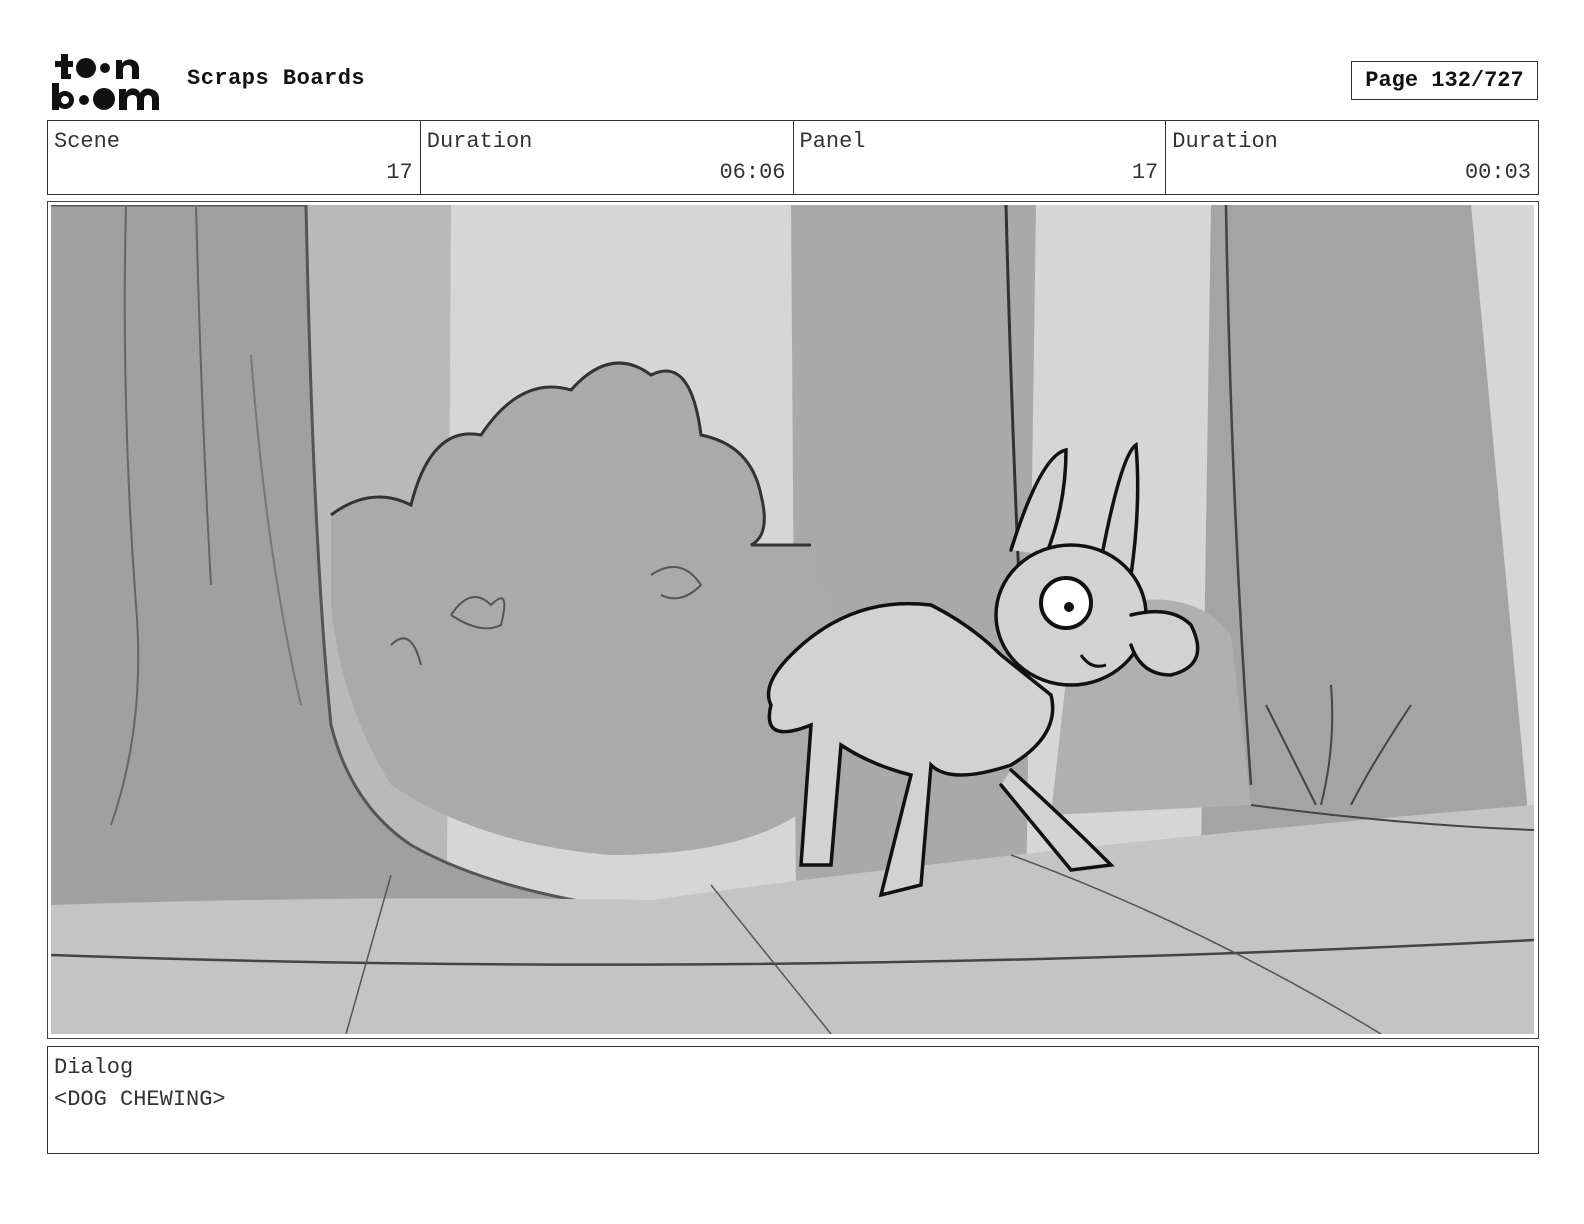  What do you see at coordinates (105, 82) in the screenshot?
I see `toon-boom-logo` at bounding box center [105, 82].